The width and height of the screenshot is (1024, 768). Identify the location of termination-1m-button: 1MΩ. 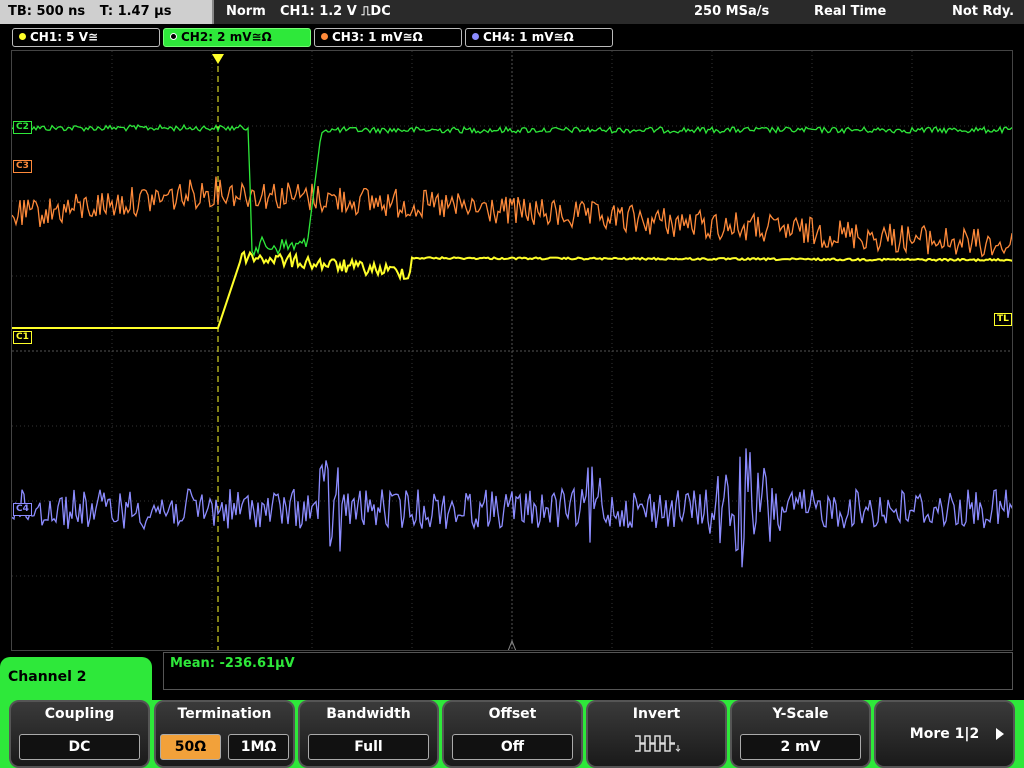
(258, 747).